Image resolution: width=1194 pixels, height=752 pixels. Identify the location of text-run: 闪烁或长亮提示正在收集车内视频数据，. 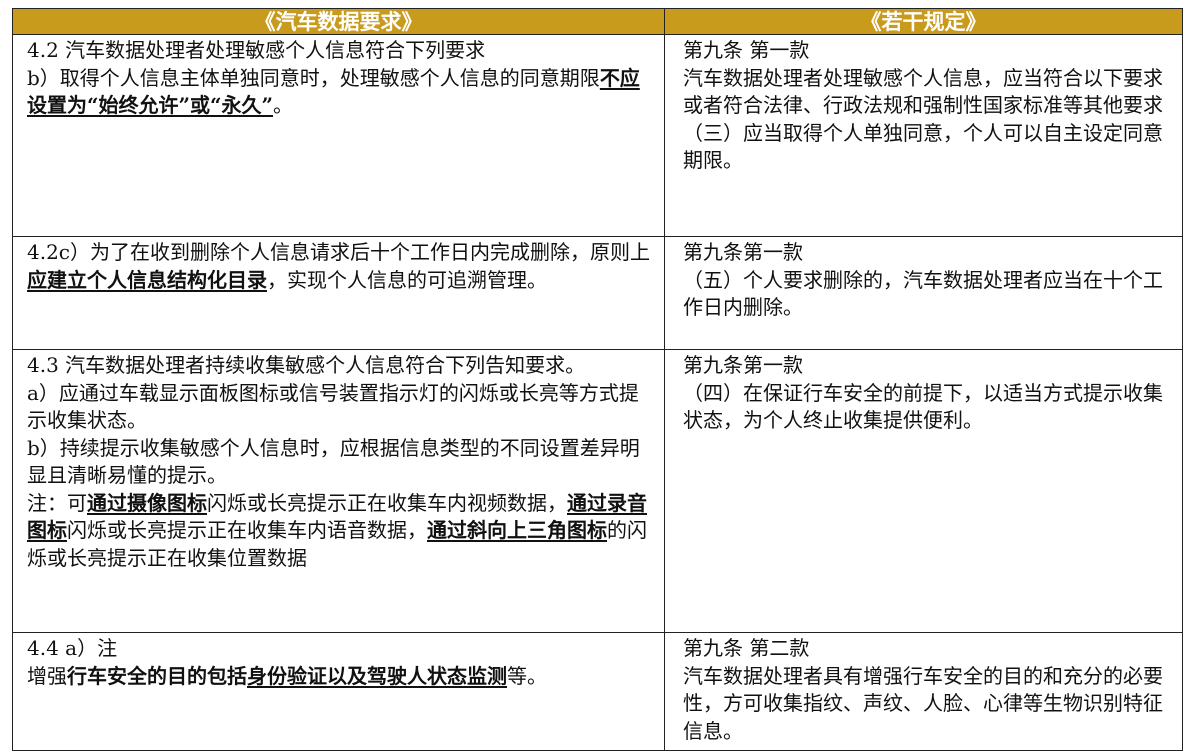
(387, 502).